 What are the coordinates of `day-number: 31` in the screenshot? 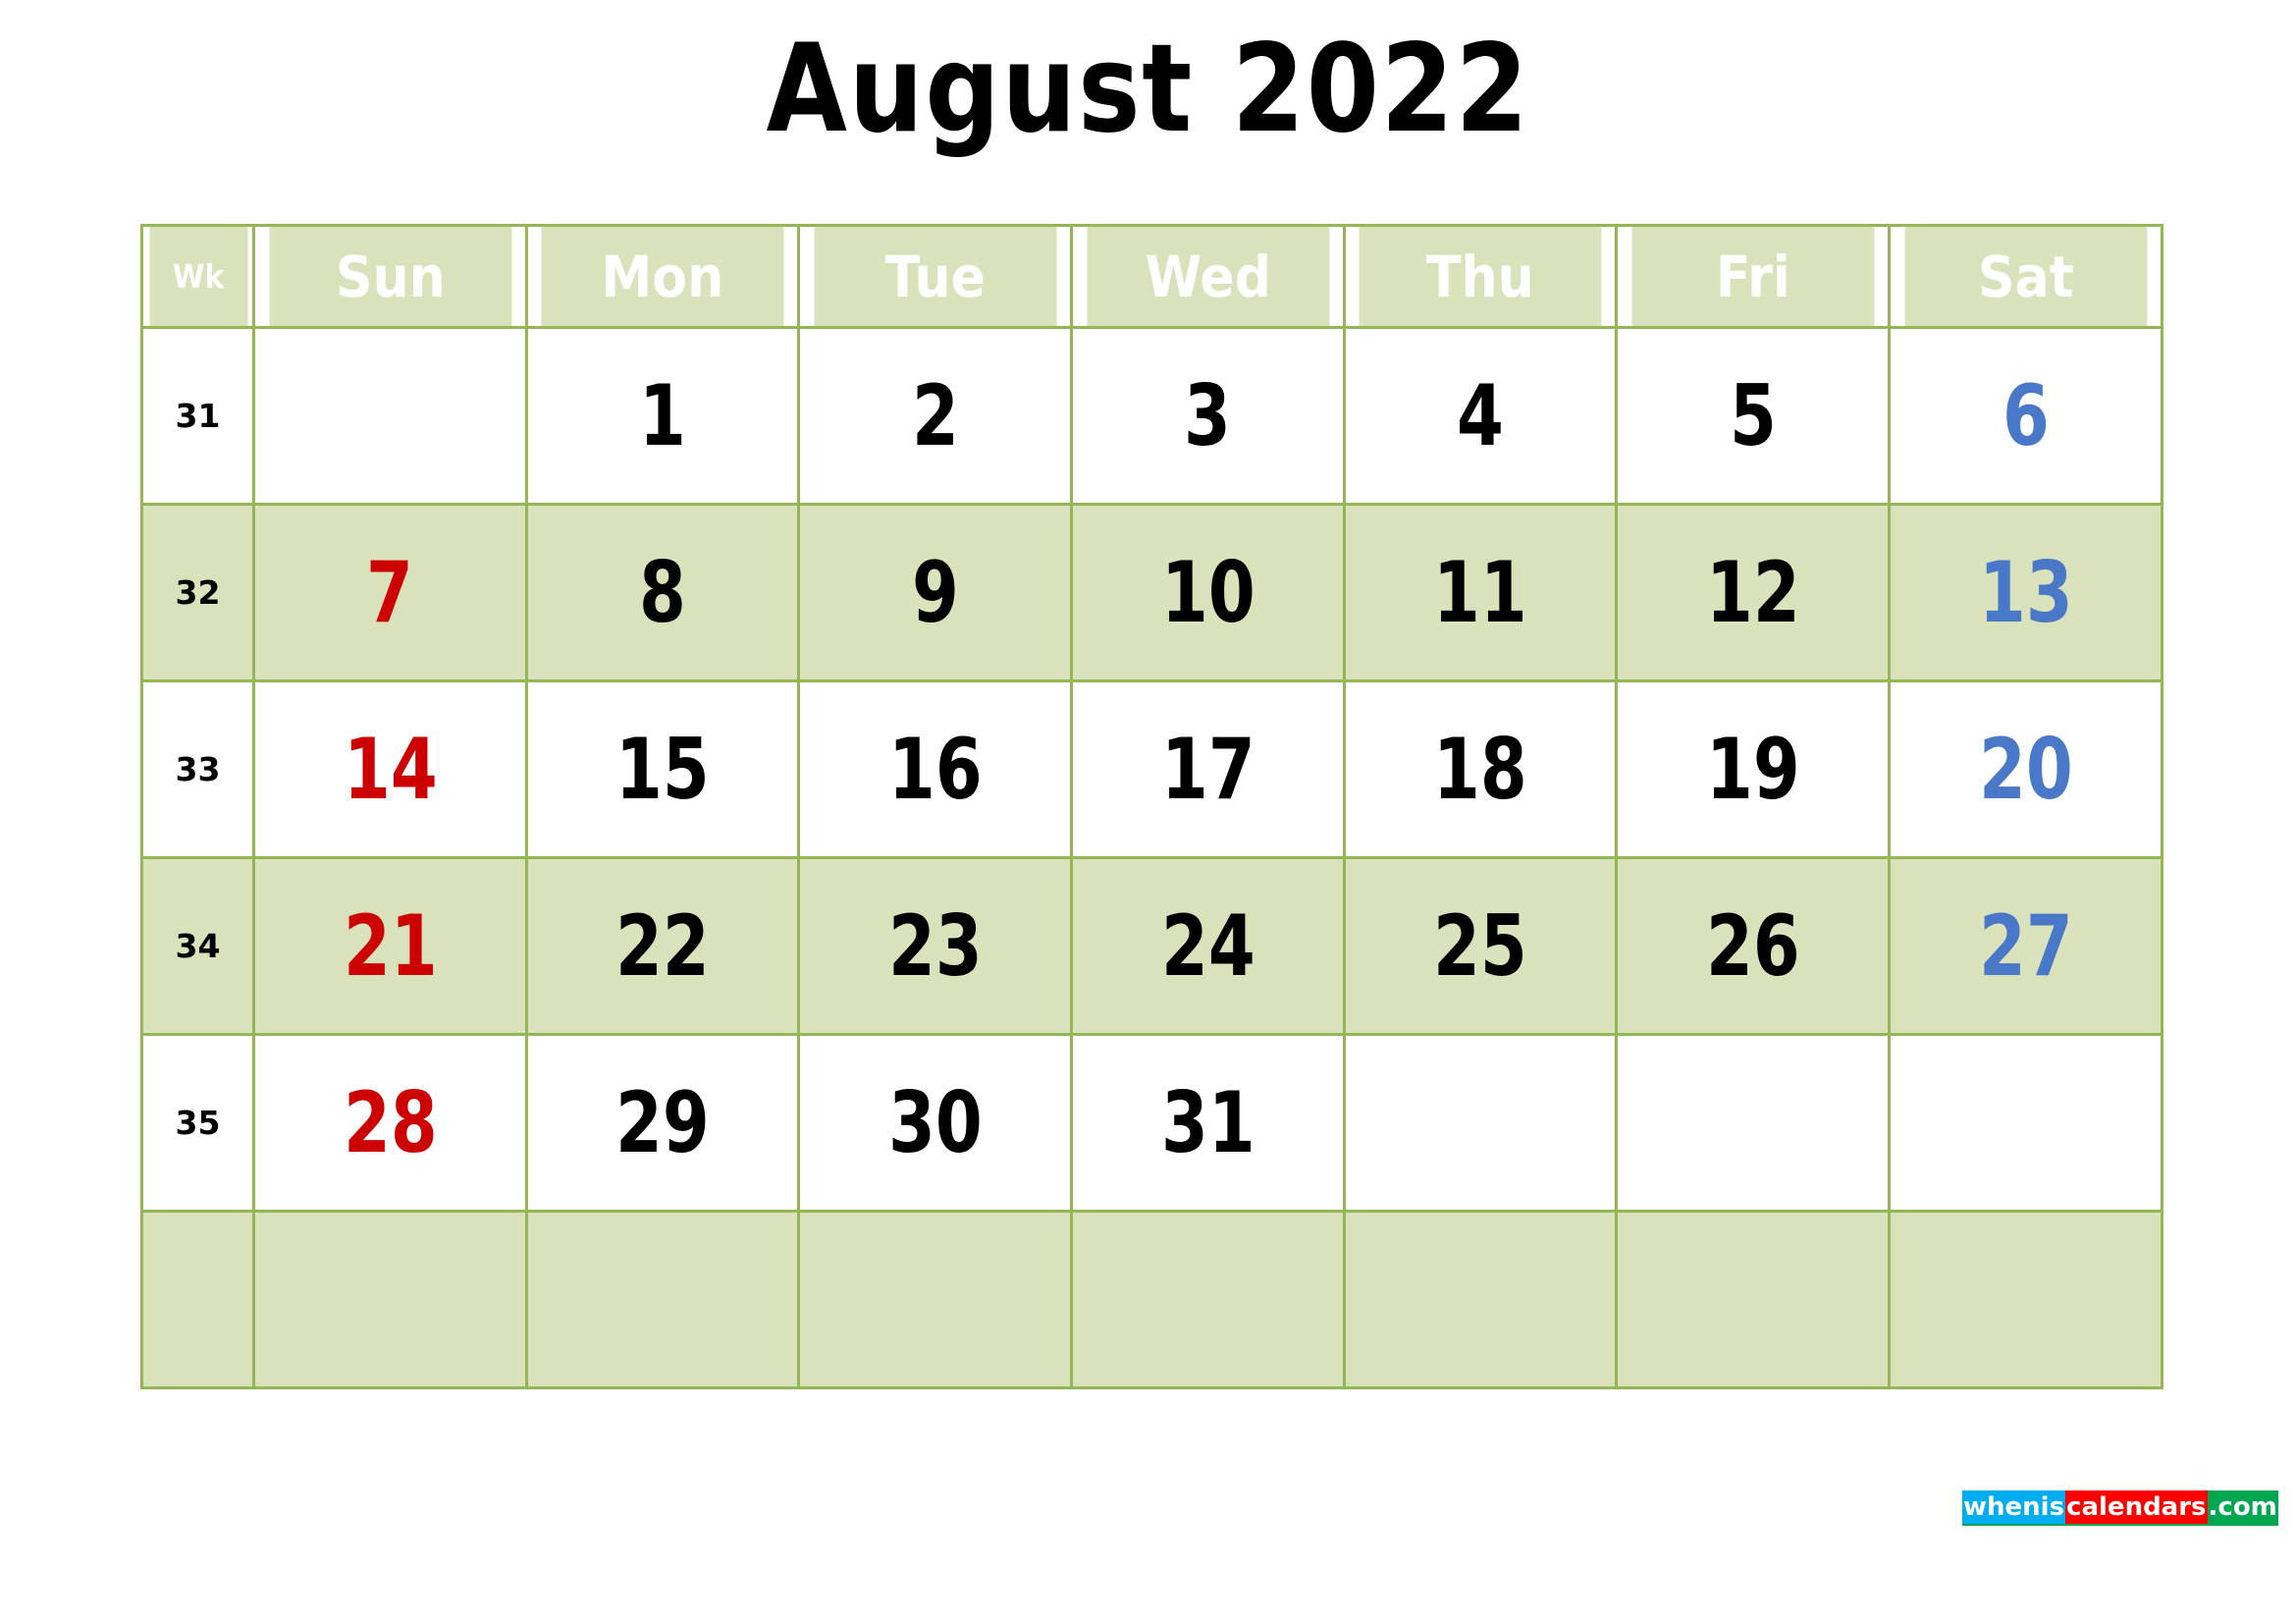 It's located at (1207, 1122).